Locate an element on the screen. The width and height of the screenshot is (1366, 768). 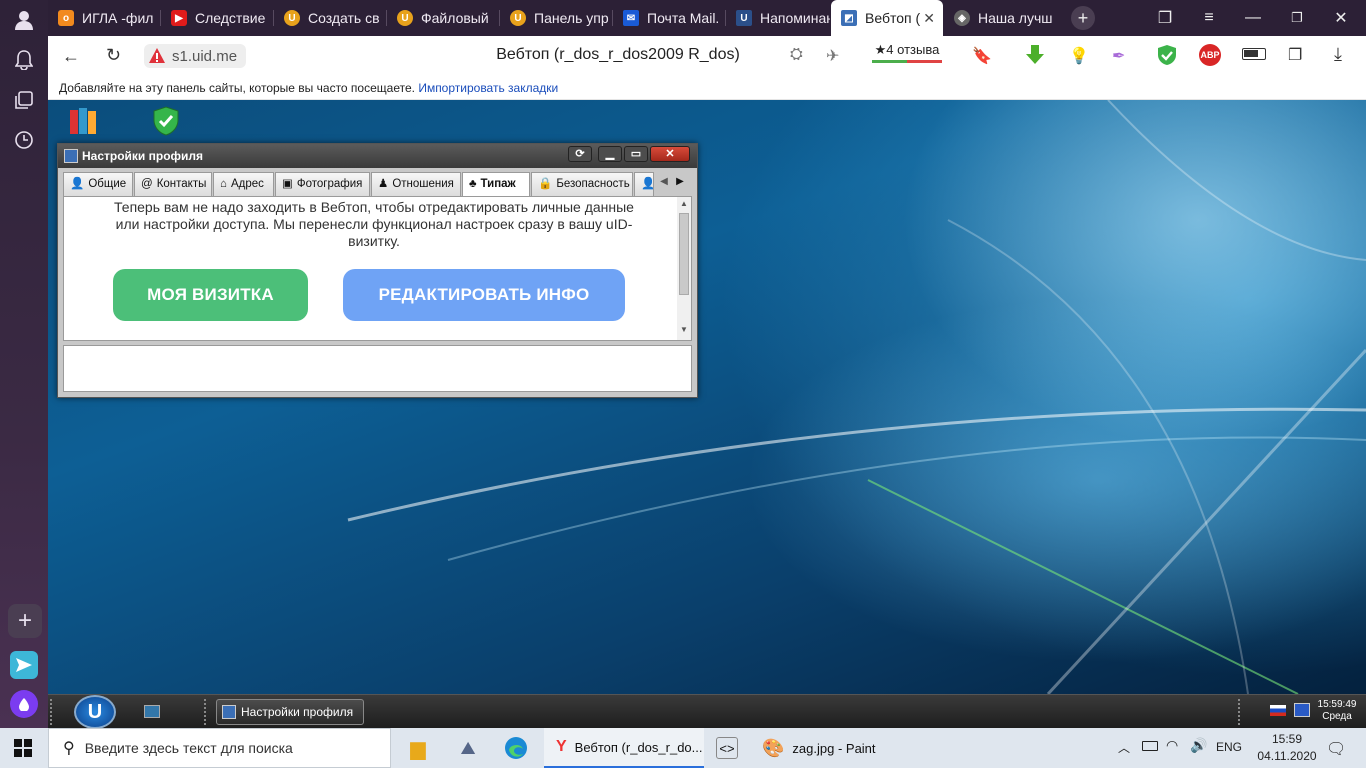
tab-napominan: U Напоминан is located at coordinates (778, 18).